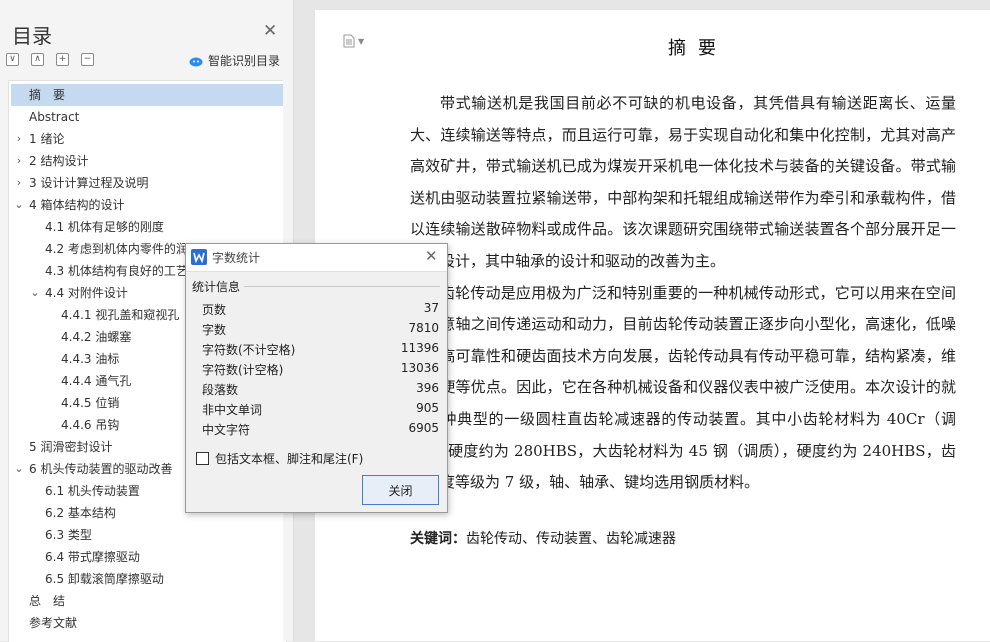 Image resolution: width=990 pixels, height=642 pixels. What do you see at coordinates (104, 227) in the screenshot?
I see `toc-item-label: 4.1 机体有足够的刚度` at bounding box center [104, 227].